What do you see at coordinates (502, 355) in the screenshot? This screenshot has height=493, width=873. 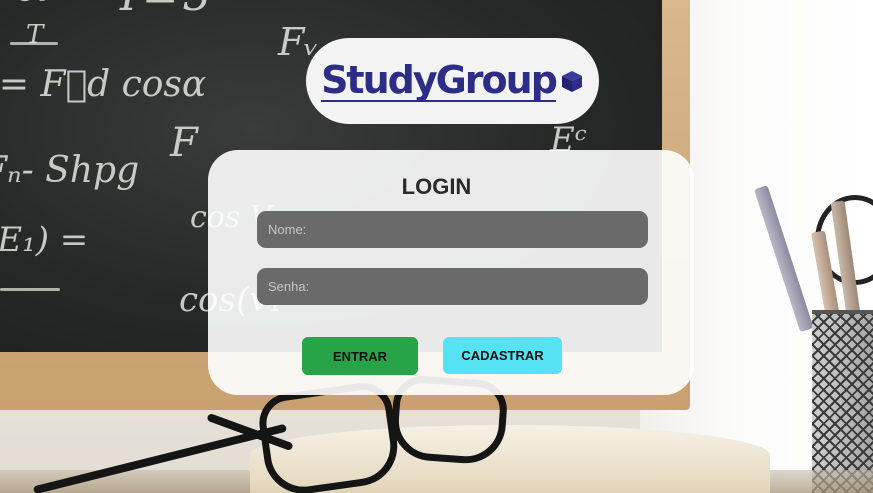 I see `register-button: CADASTRAR` at bounding box center [502, 355].